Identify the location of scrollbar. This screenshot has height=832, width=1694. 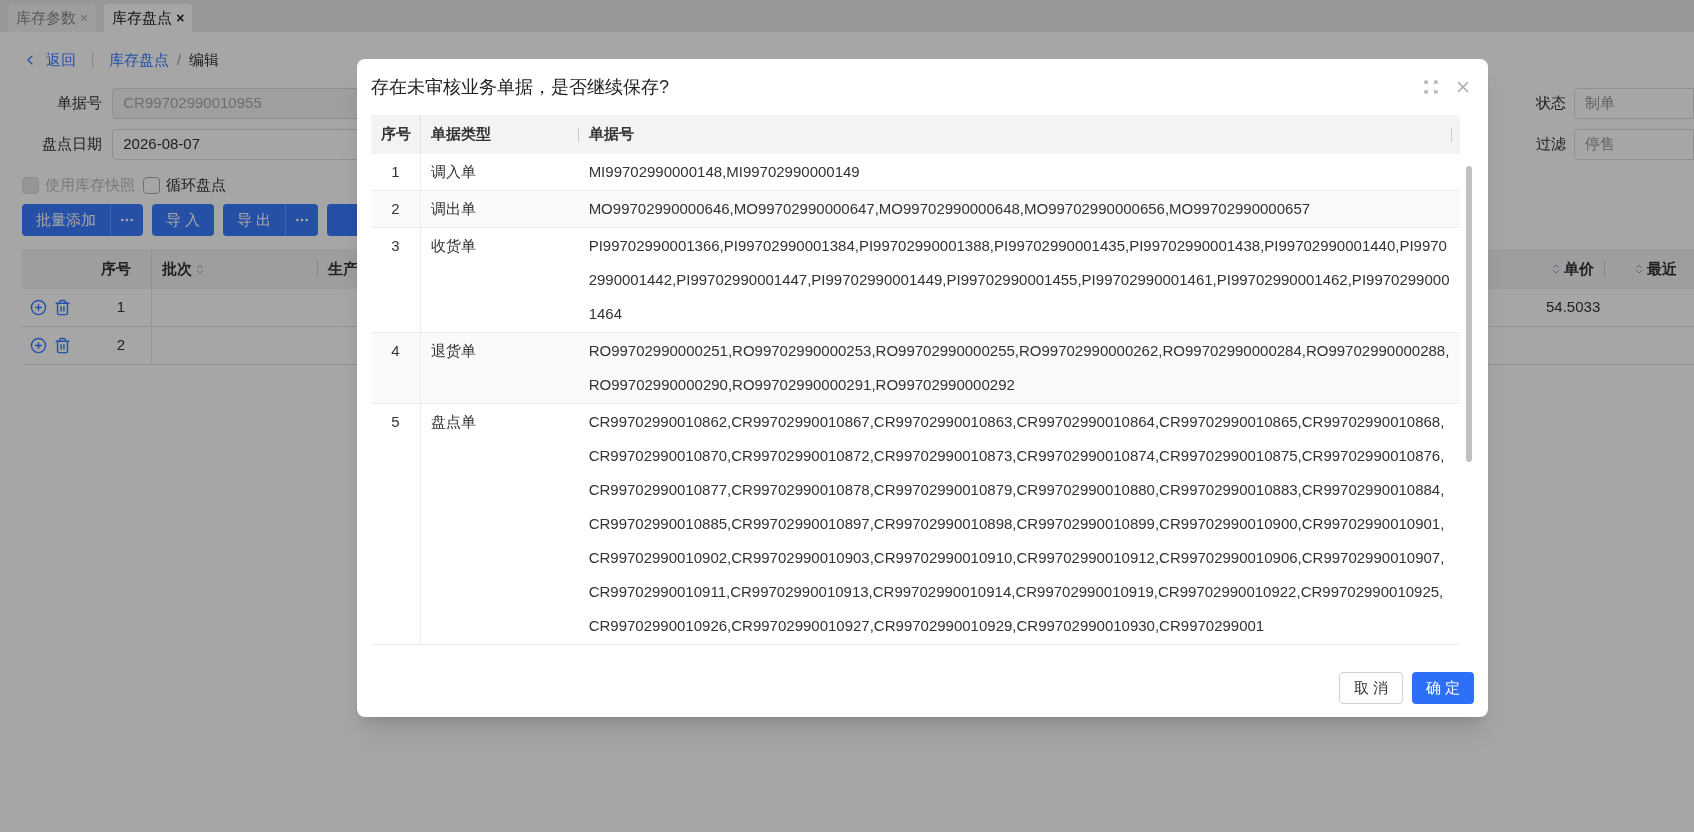
(1469, 314).